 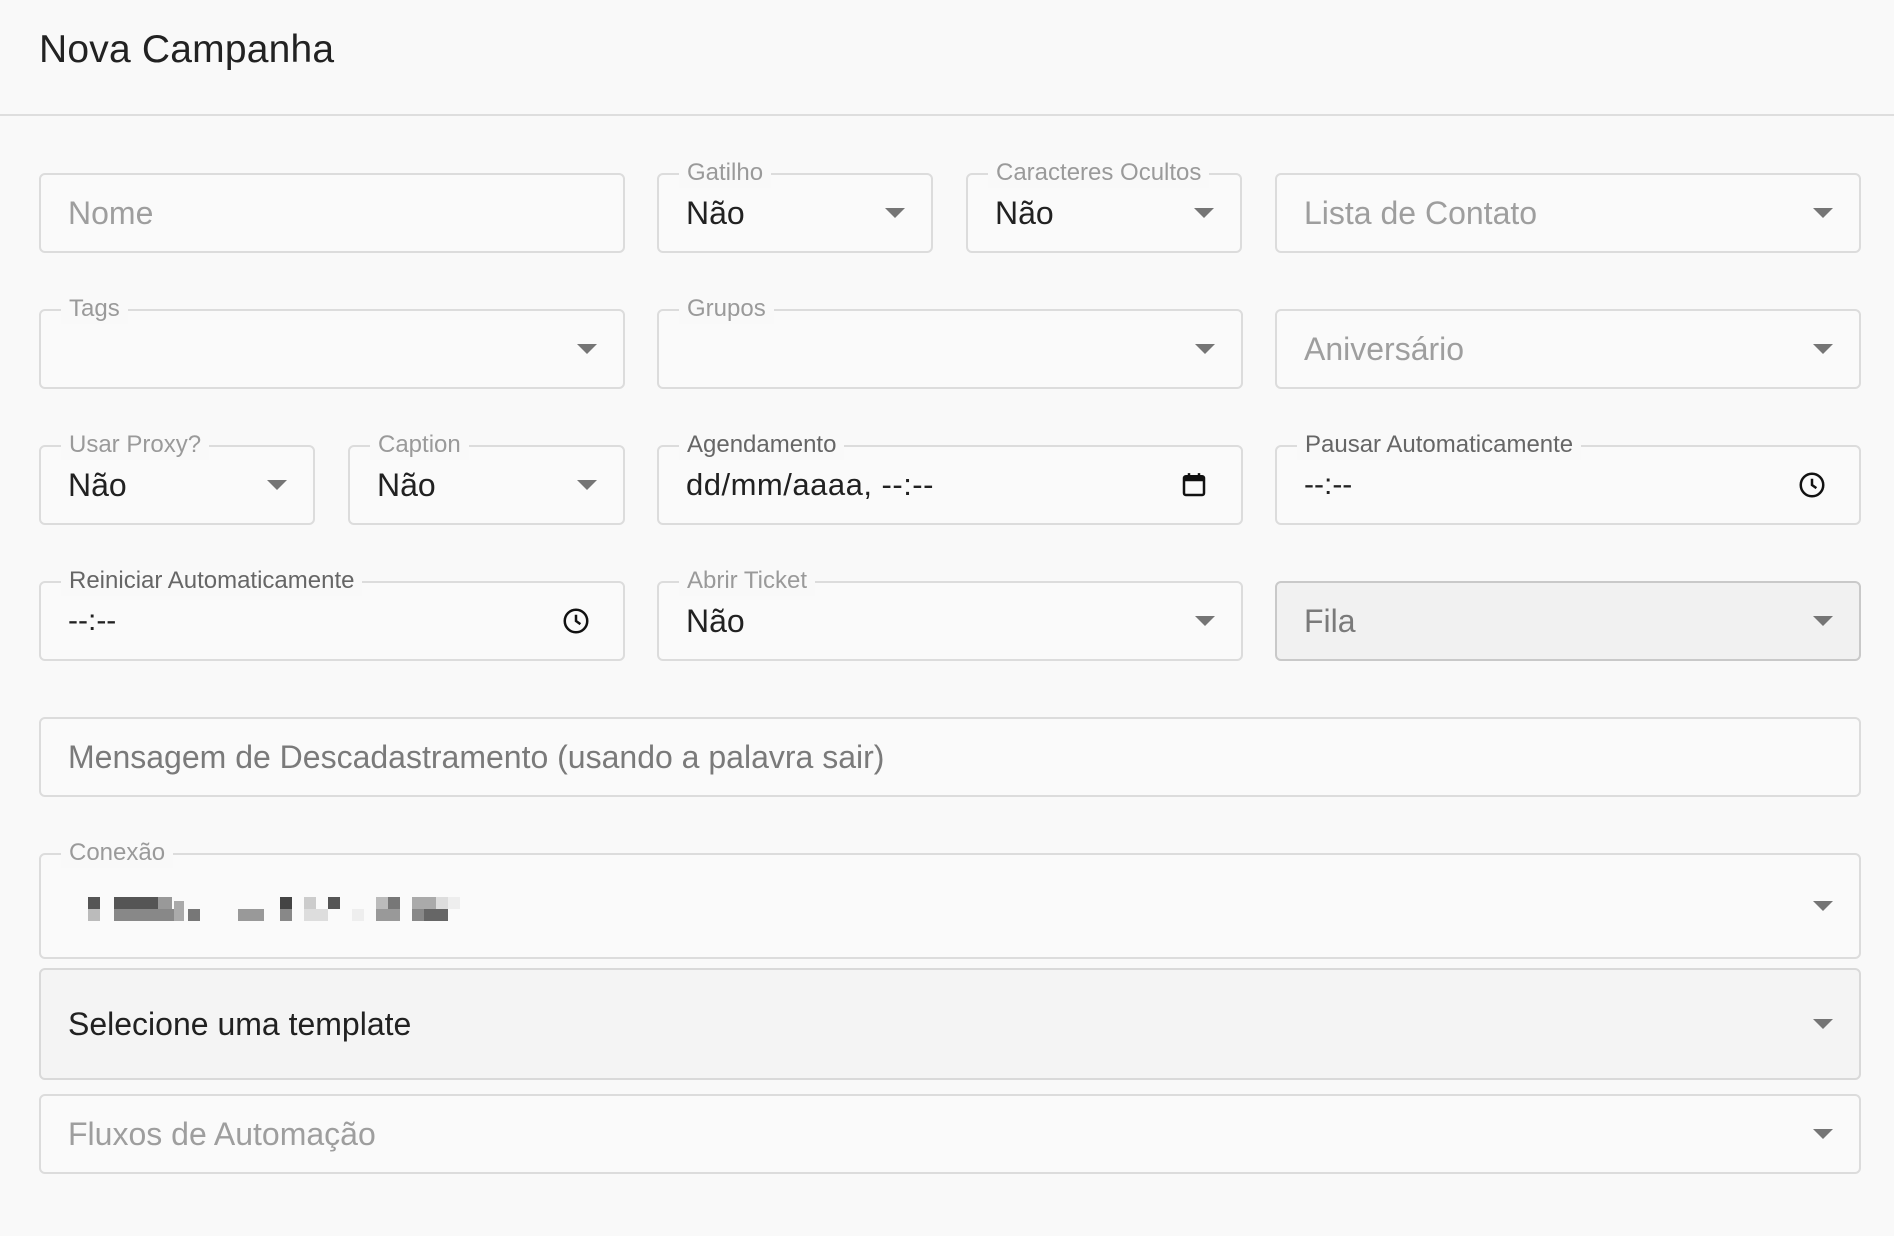 I want to click on caracteres-ocultos-value: Não, so click(x=1024, y=213).